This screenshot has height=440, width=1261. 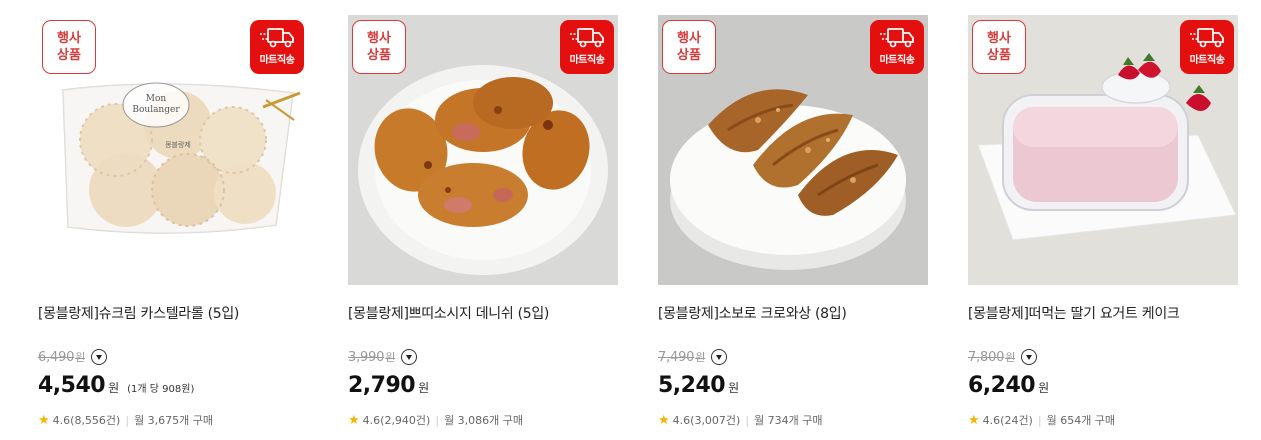 I want to click on original-price: 7,490원, so click(x=681, y=357).